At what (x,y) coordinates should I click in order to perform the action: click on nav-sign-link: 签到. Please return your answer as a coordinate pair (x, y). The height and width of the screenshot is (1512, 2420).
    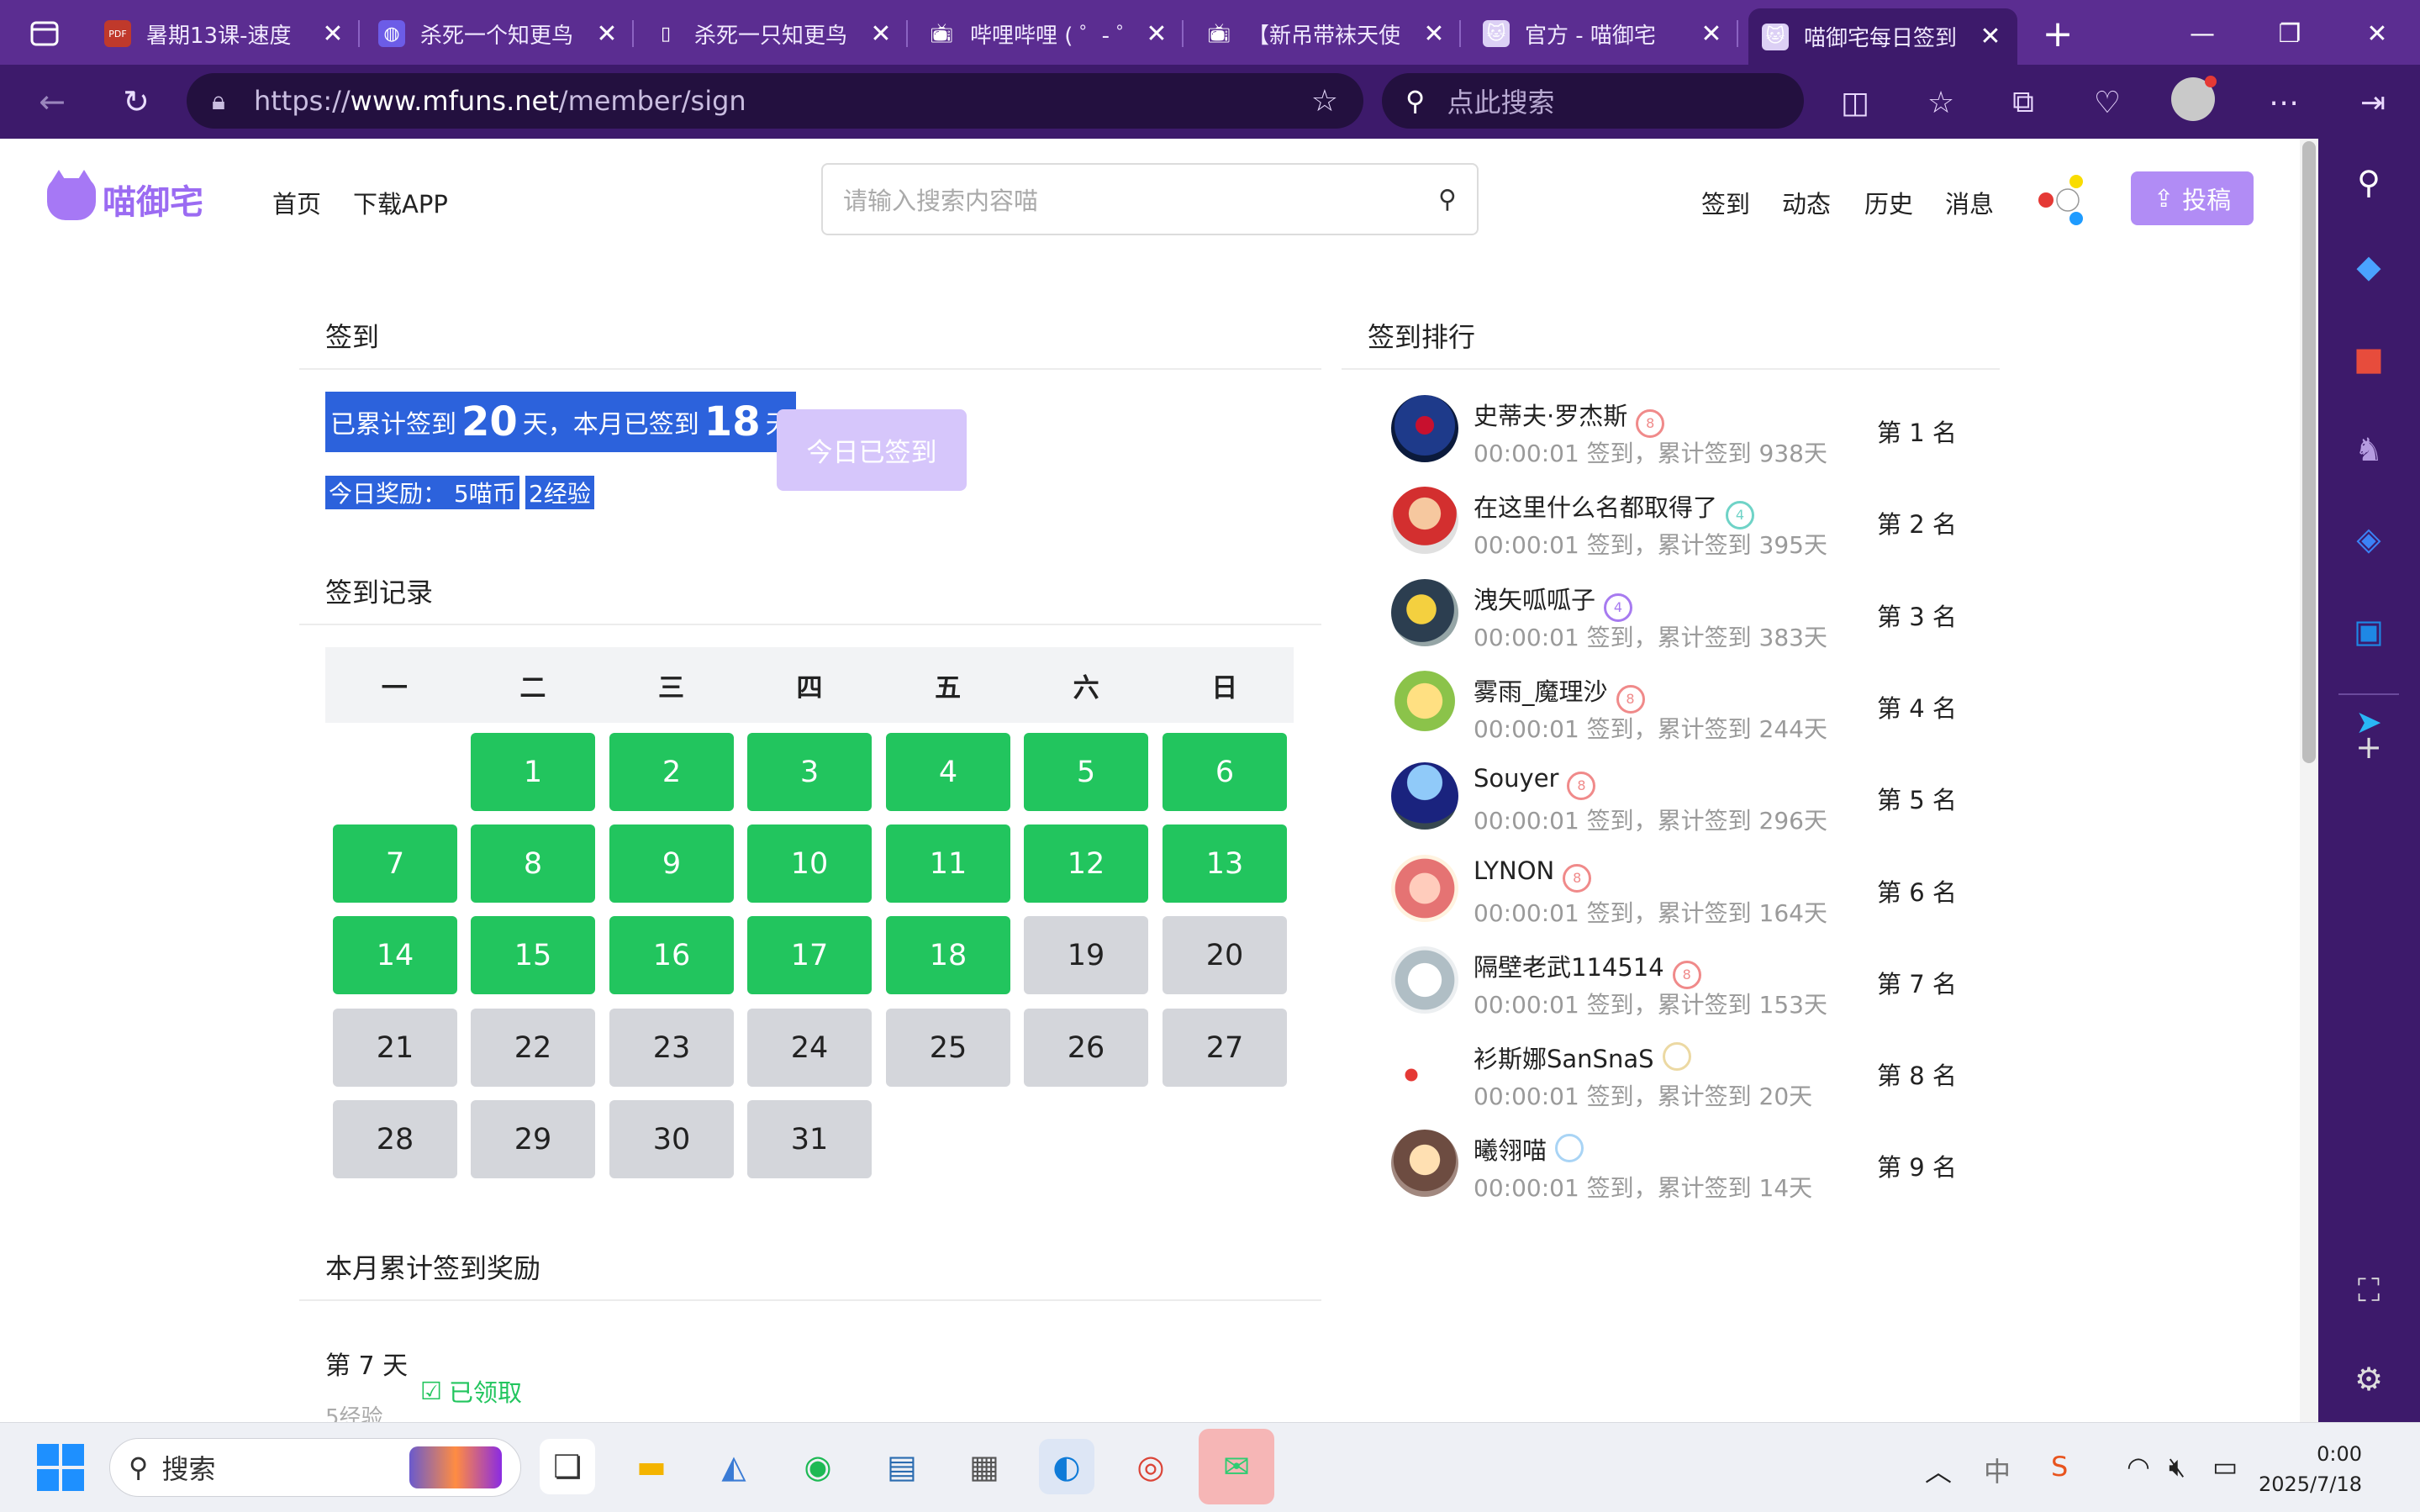
    Looking at the image, I should click on (1725, 202).